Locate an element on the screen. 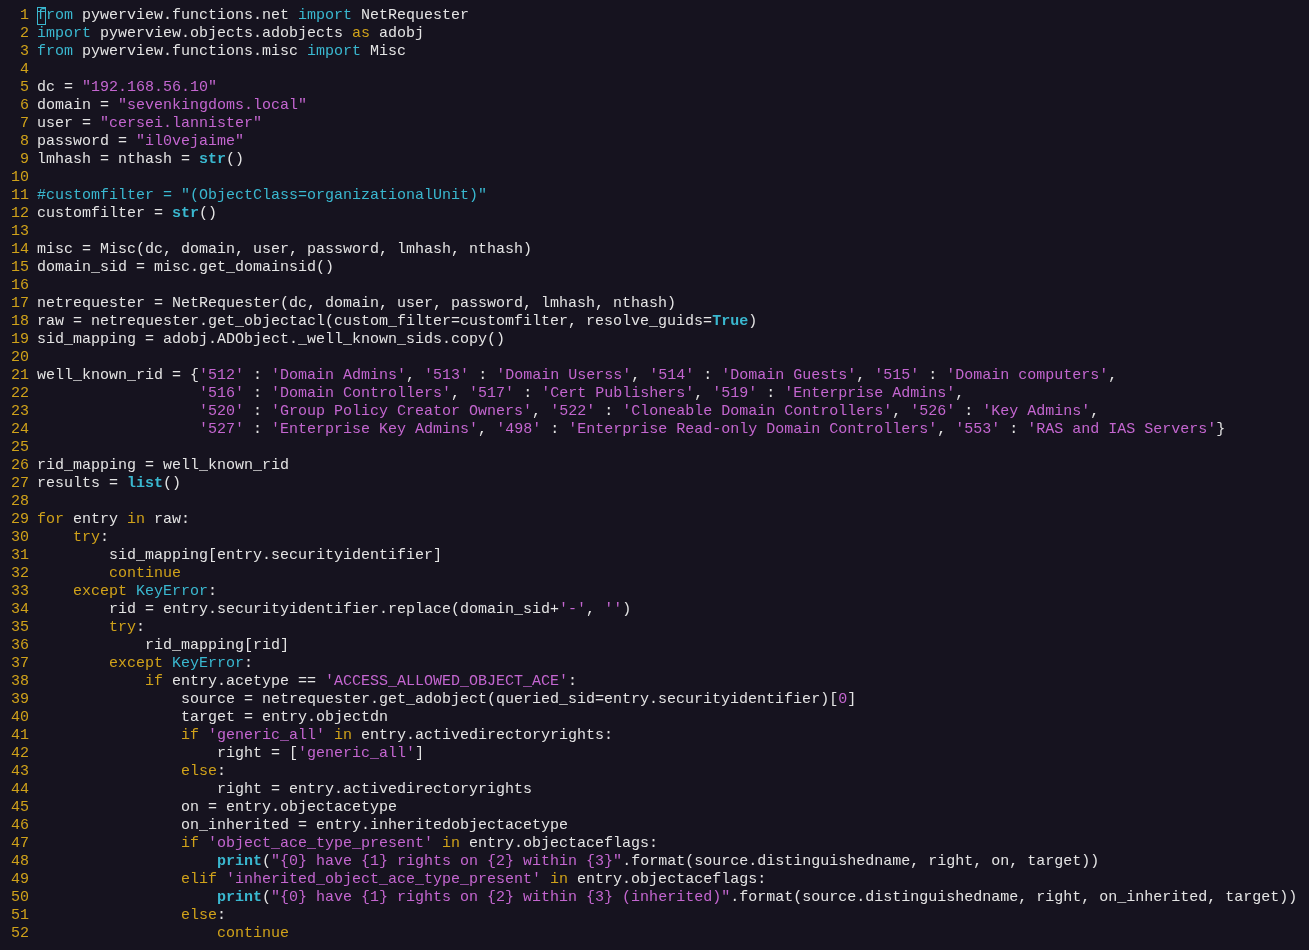 Image resolution: width=1309 pixels, height=950 pixels. line-number: 7 is located at coordinates (24, 124).